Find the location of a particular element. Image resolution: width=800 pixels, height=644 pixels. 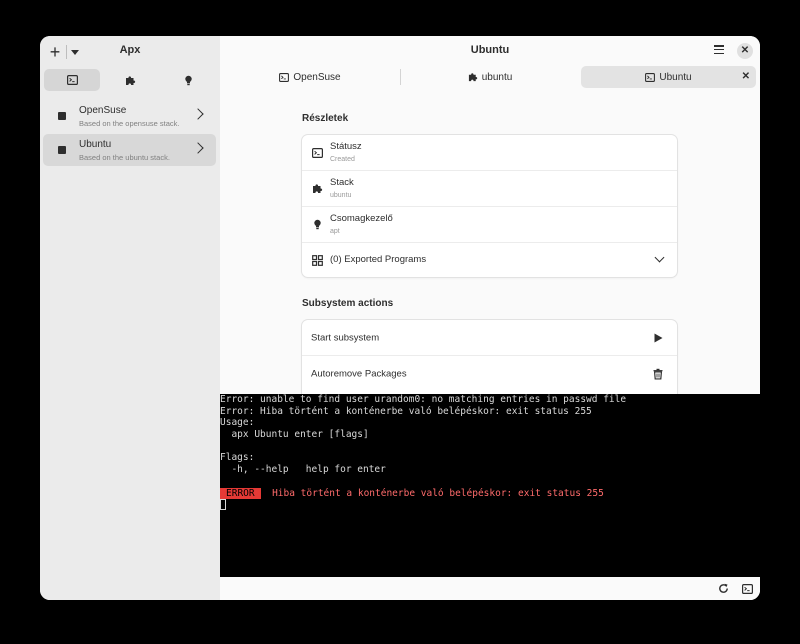

sidebar-title: Apx is located at coordinates (130, 50).